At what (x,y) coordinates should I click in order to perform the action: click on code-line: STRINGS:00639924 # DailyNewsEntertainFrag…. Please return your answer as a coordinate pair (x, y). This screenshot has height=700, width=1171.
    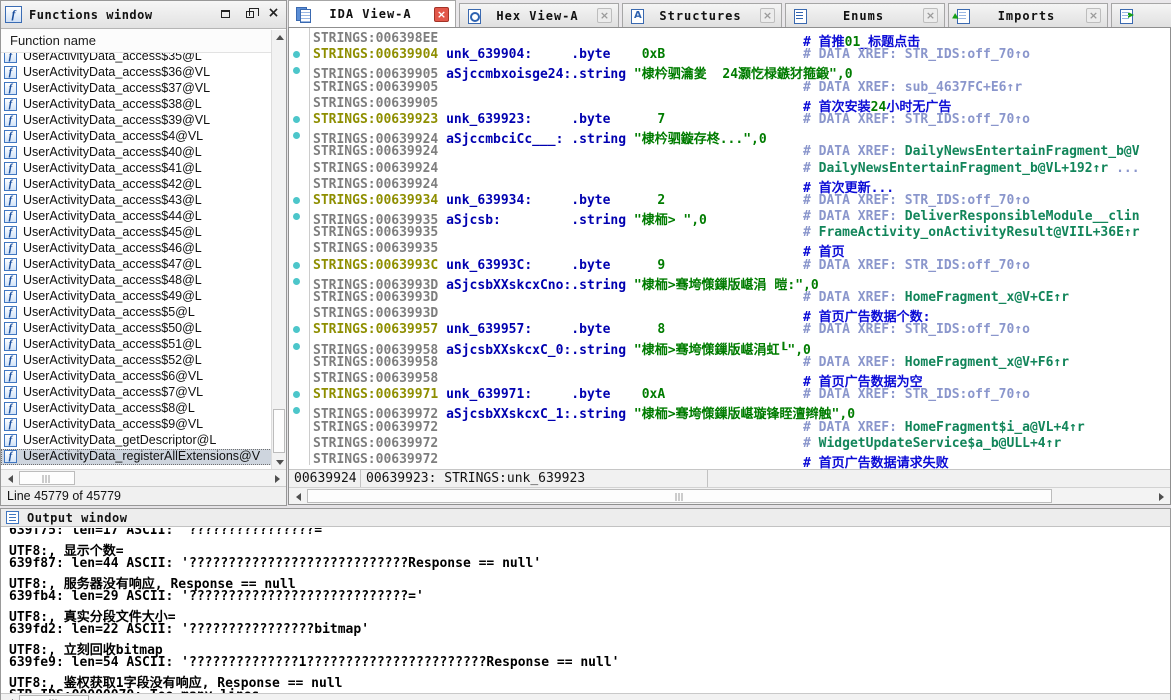
    Looking at the image, I should click on (740, 169).